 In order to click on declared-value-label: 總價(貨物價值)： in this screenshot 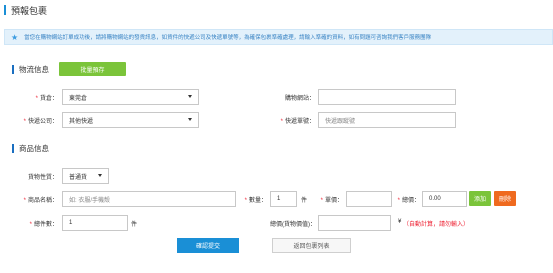, I will do `click(293, 225)`.